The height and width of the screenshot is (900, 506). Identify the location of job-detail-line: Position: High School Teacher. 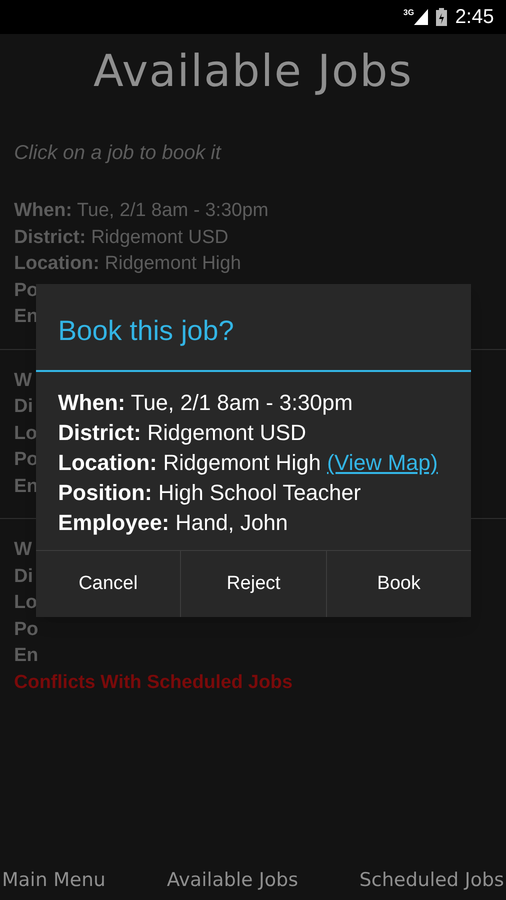
(210, 493).